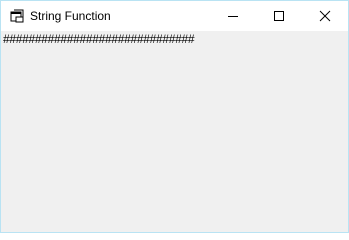 The width and height of the screenshot is (349, 240). I want to click on output-text: ##############################, so click(99, 39).